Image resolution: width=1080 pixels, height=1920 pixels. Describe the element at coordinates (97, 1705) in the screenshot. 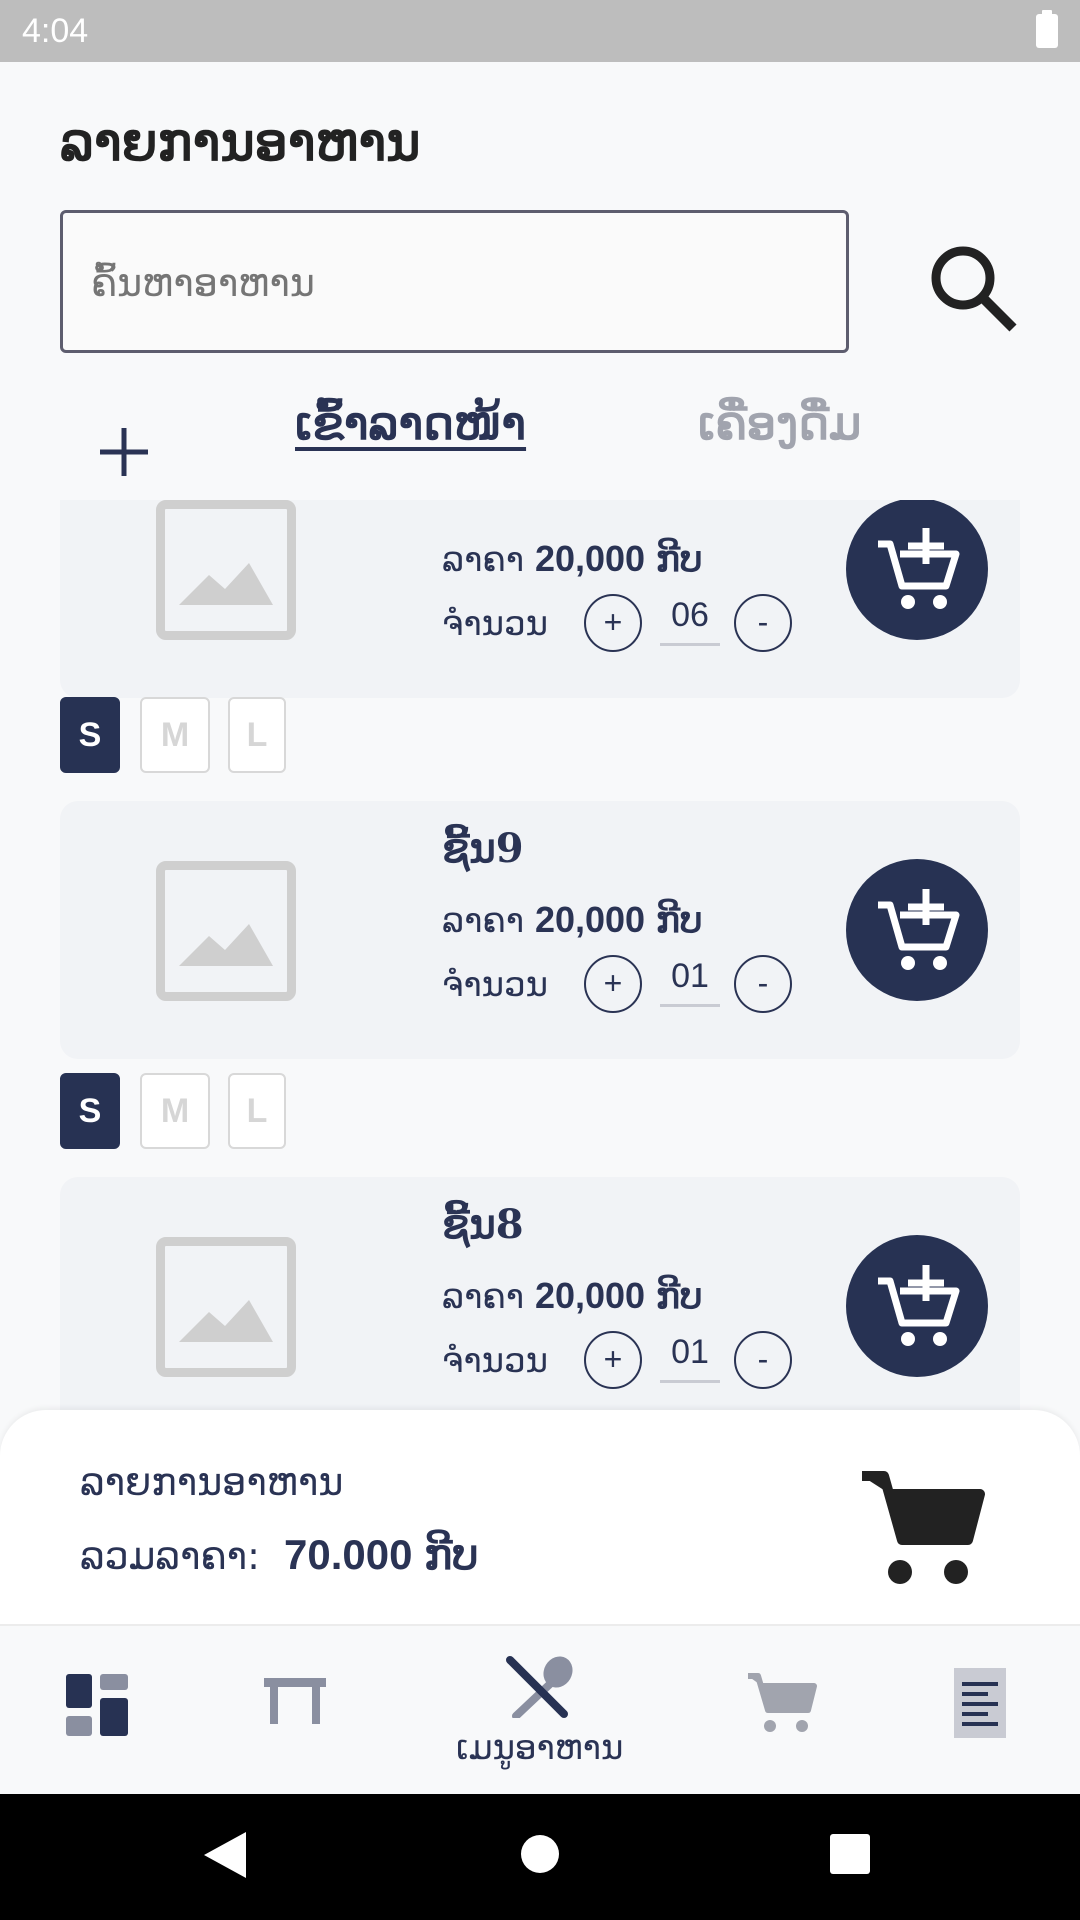

I see `dashboard-icon` at that location.